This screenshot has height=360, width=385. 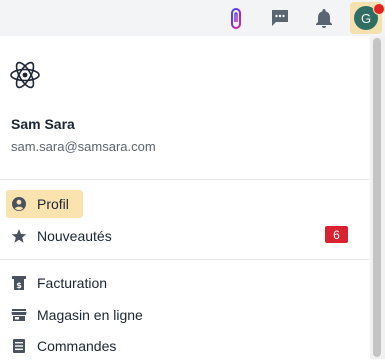 What do you see at coordinates (19, 346) in the screenshot?
I see `orders-icon` at bounding box center [19, 346].